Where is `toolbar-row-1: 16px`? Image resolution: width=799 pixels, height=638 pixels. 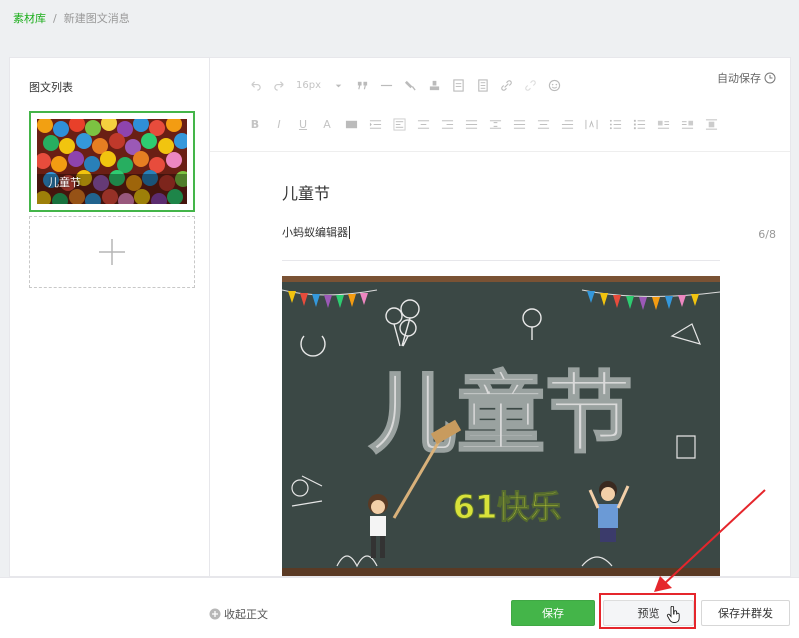
toolbar-row-1: 16px is located at coordinates (404, 85).